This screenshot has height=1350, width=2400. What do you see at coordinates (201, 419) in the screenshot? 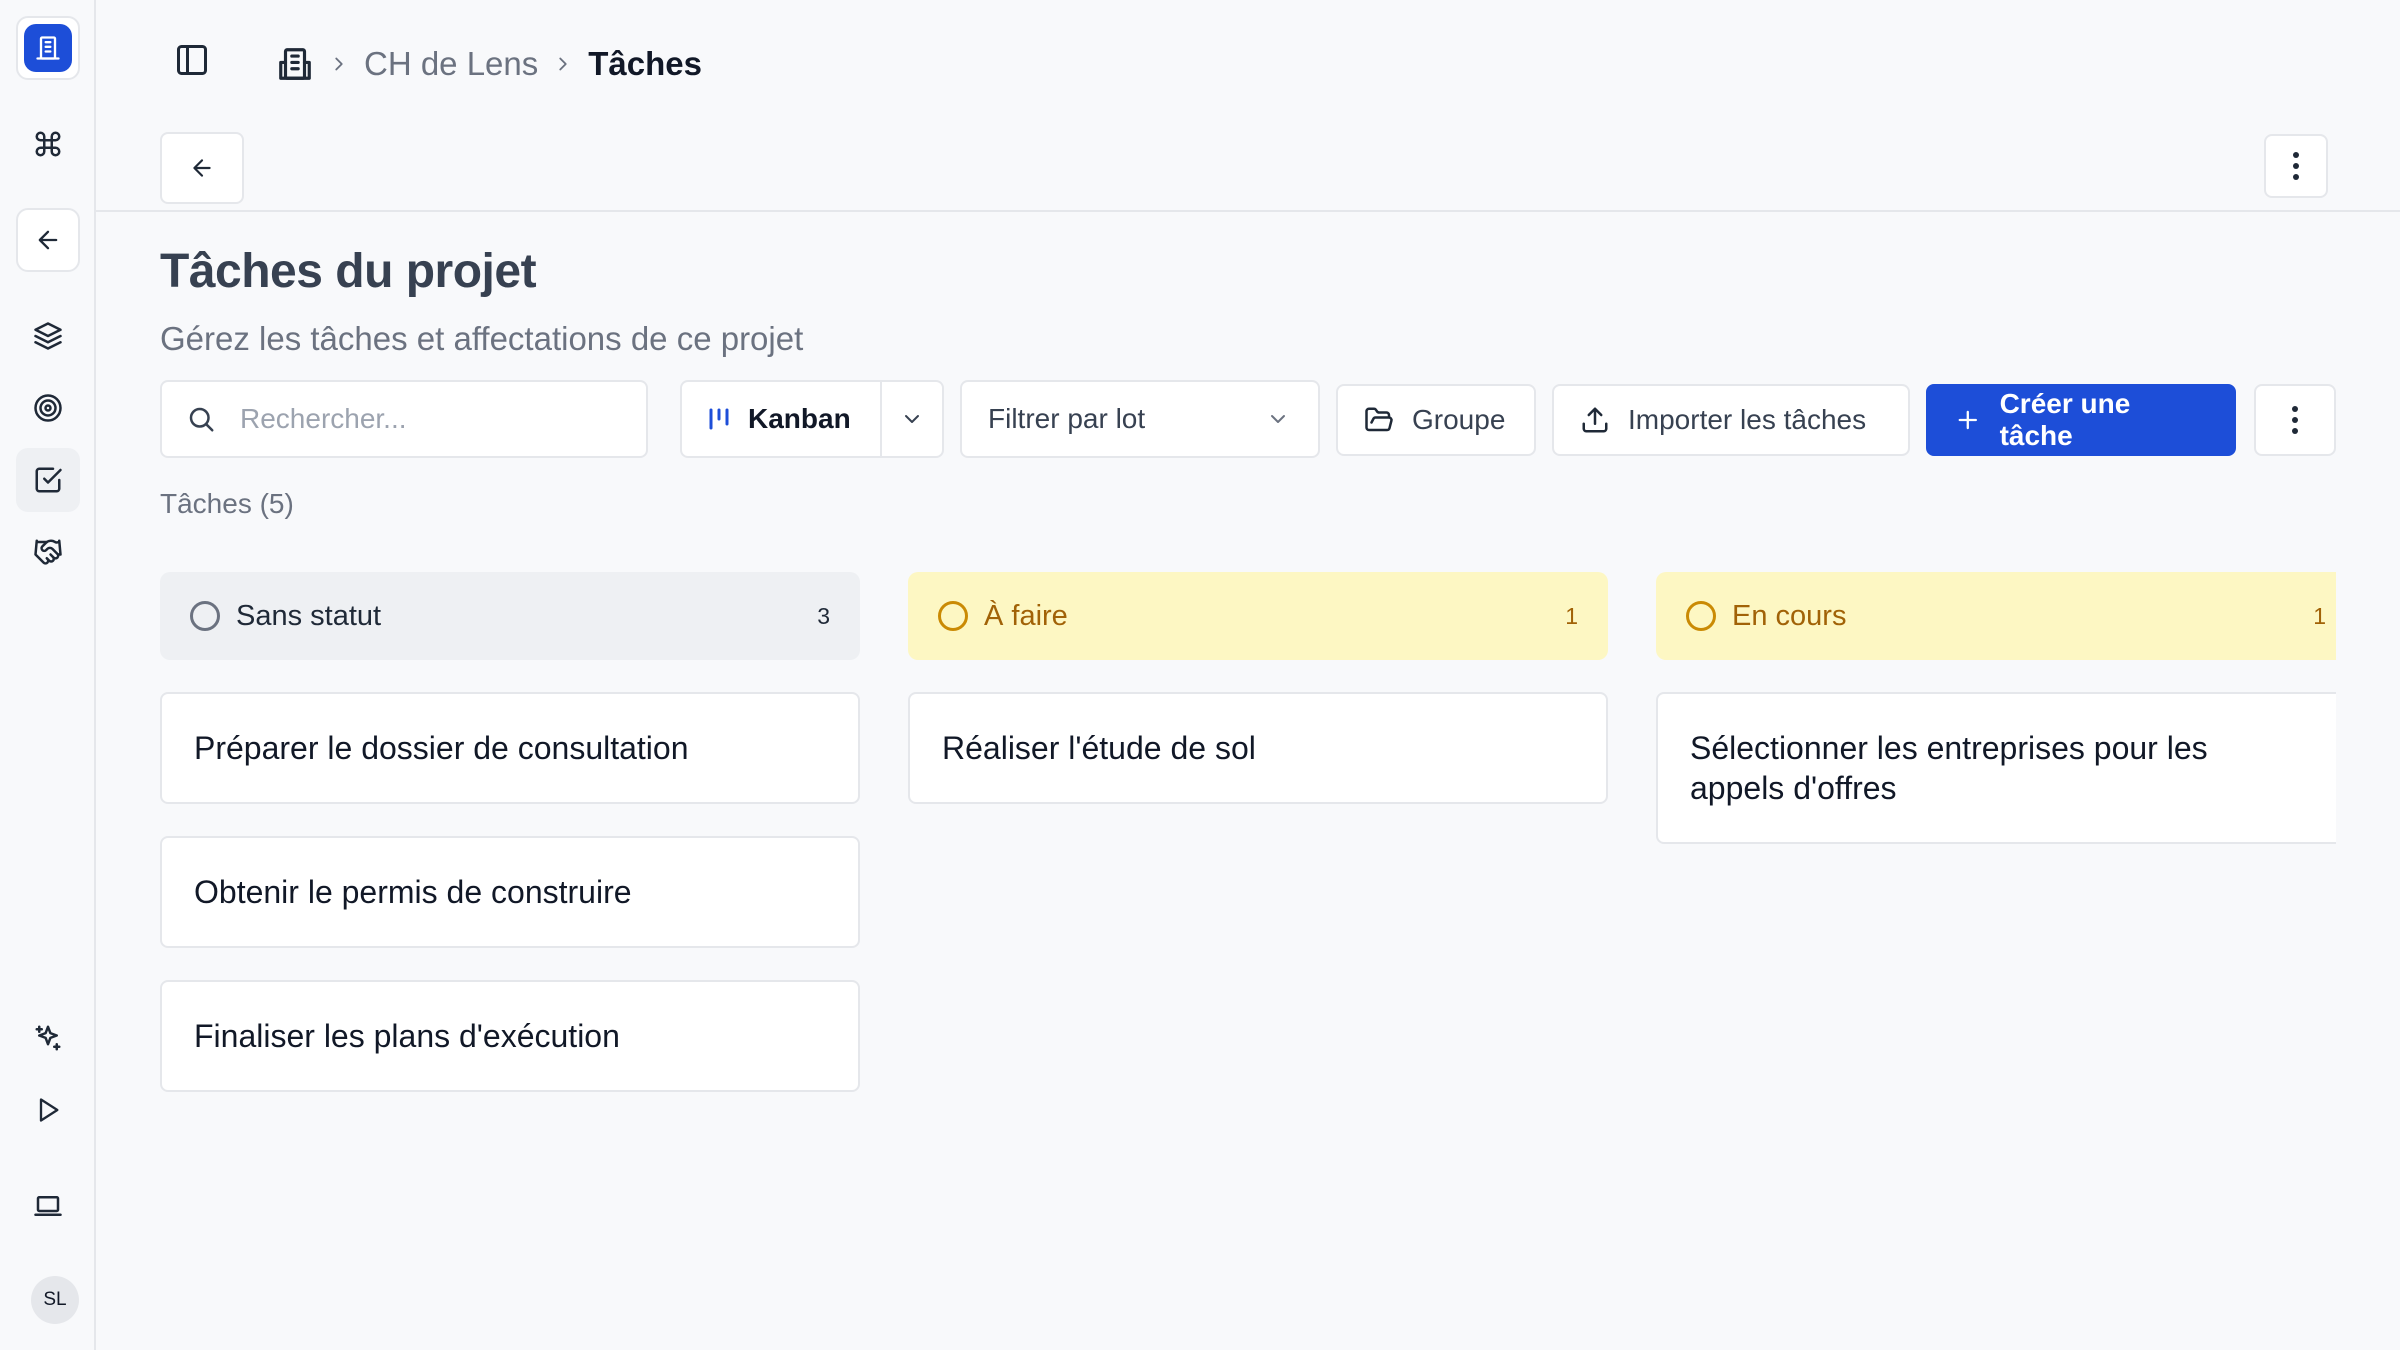
I see `search-icon` at bounding box center [201, 419].